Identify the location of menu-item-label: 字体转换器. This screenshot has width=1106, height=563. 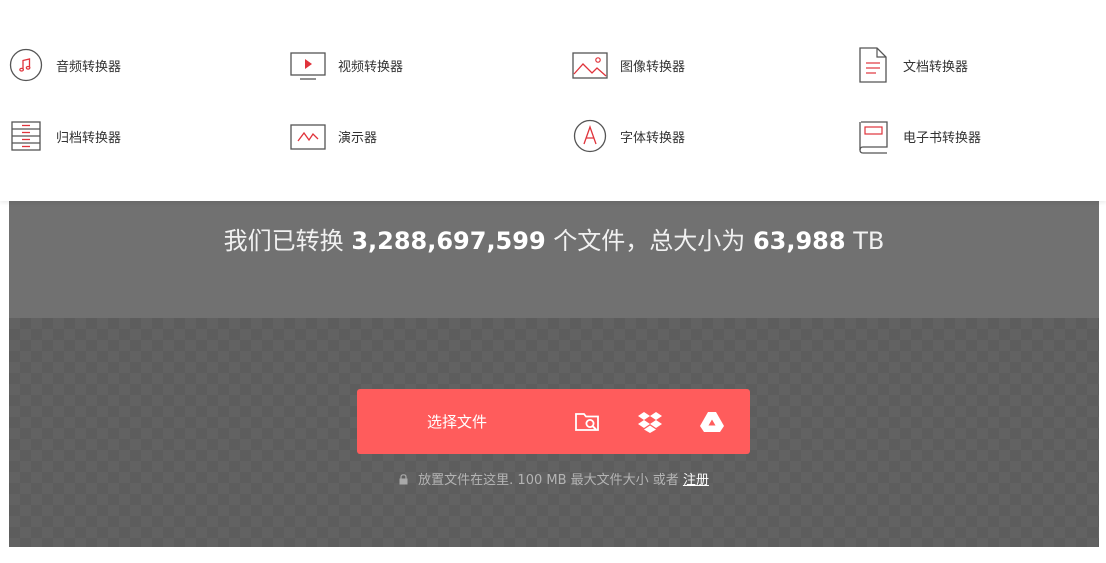
(653, 138).